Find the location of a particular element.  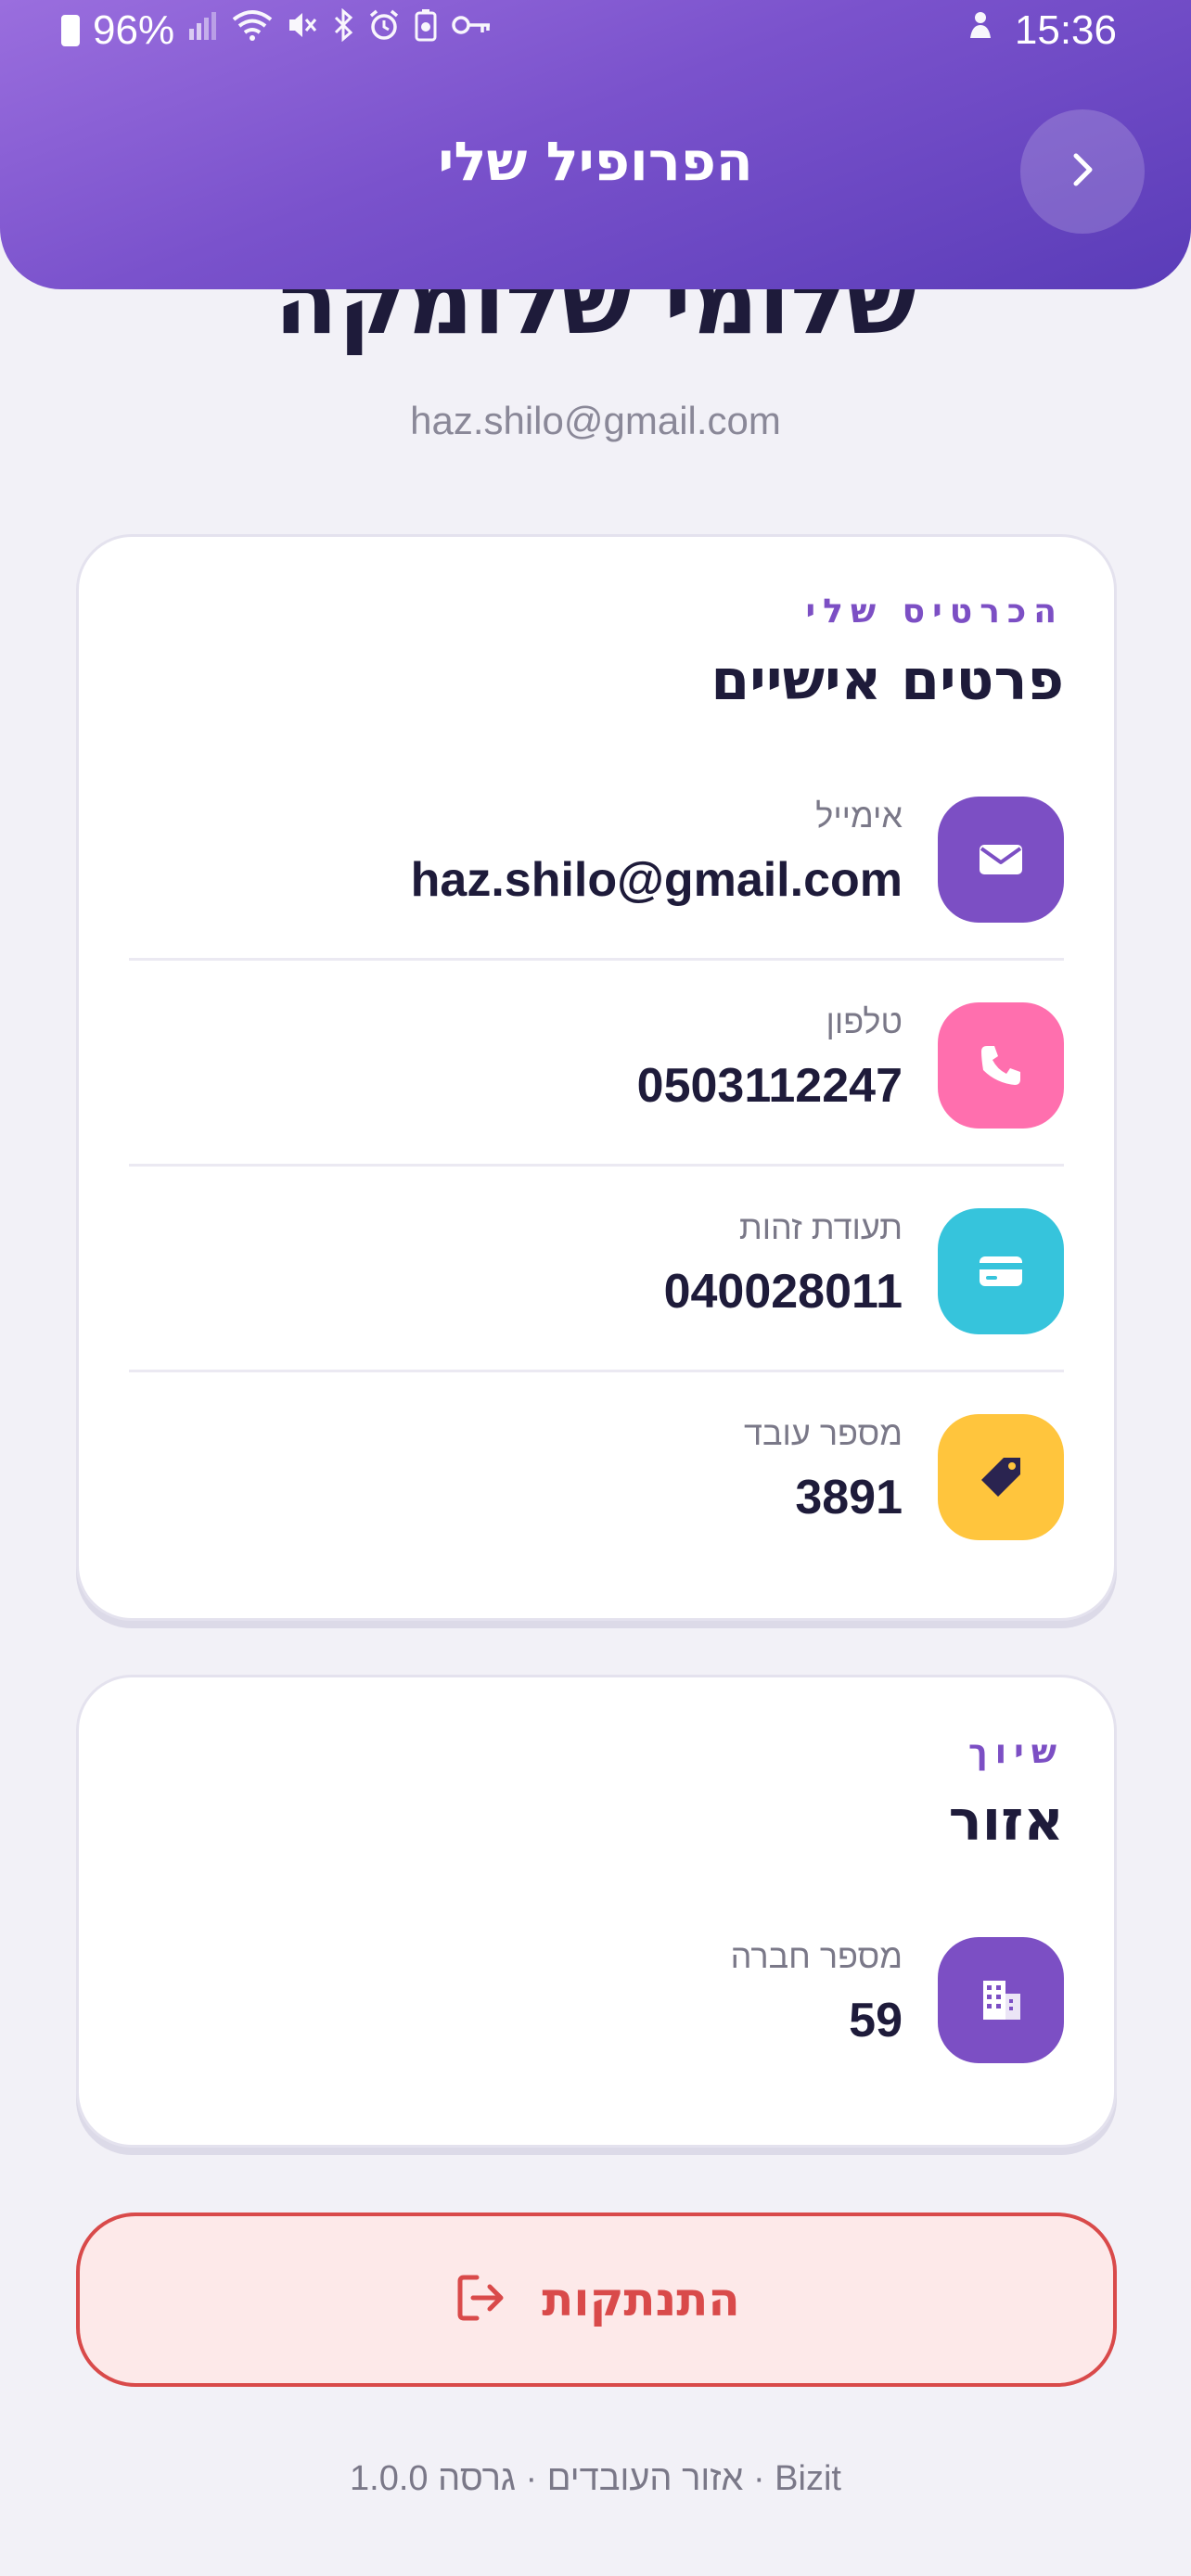

alarm-icon is located at coordinates (384, 31).